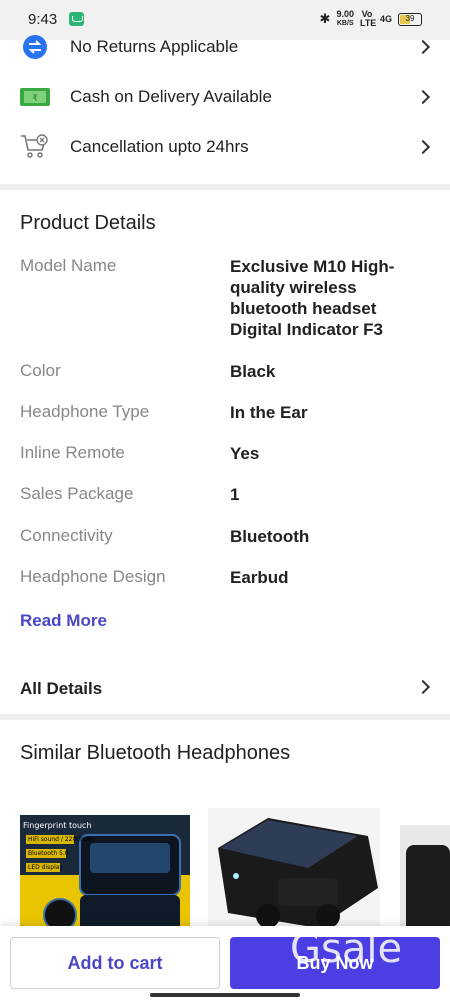 The height and width of the screenshot is (1000, 450). I want to click on spec-label: Sales Package, so click(77, 493).